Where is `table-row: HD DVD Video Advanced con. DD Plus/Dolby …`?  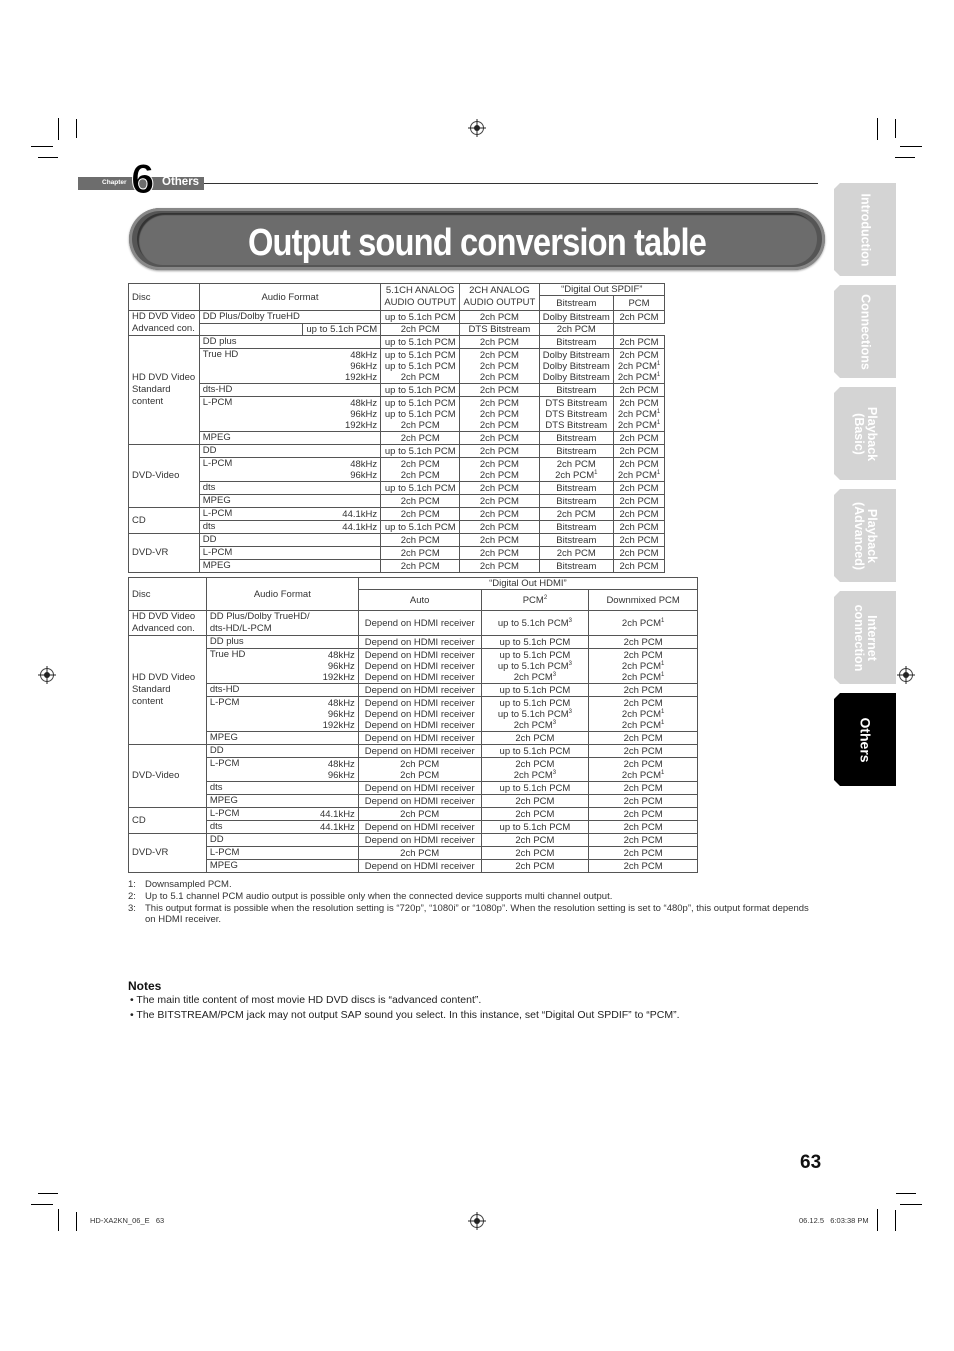
table-row: HD DVD Video Advanced con. DD Plus/Dolby … is located at coordinates (396, 323).